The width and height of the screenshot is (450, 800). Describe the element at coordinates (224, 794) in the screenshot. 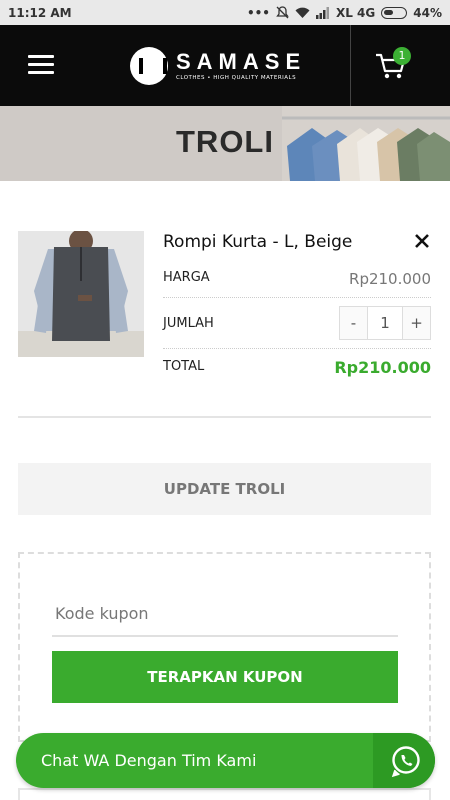

I see `next-section-edge` at that location.